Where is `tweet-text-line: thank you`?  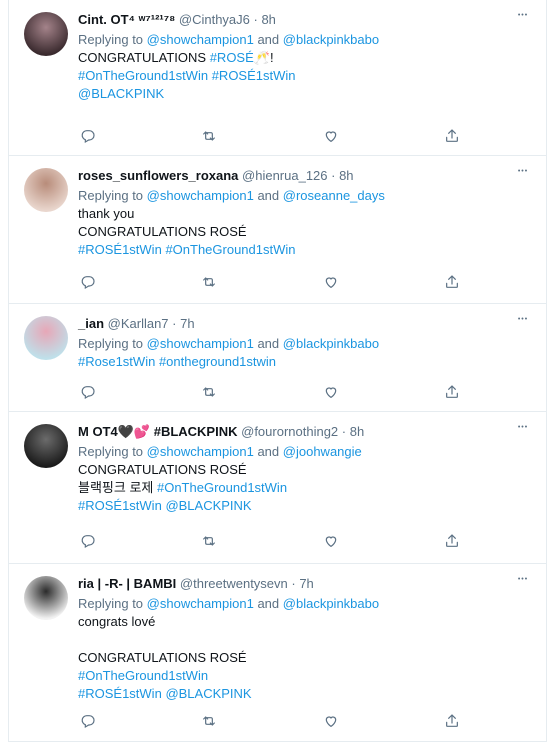 tweet-text-line: thank you is located at coordinates (305, 214).